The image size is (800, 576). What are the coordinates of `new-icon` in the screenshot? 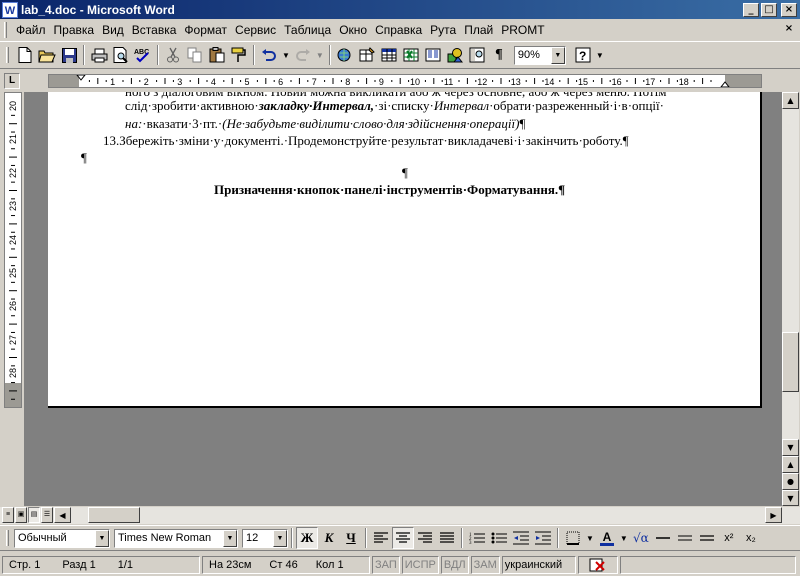 It's located at (25, 55).